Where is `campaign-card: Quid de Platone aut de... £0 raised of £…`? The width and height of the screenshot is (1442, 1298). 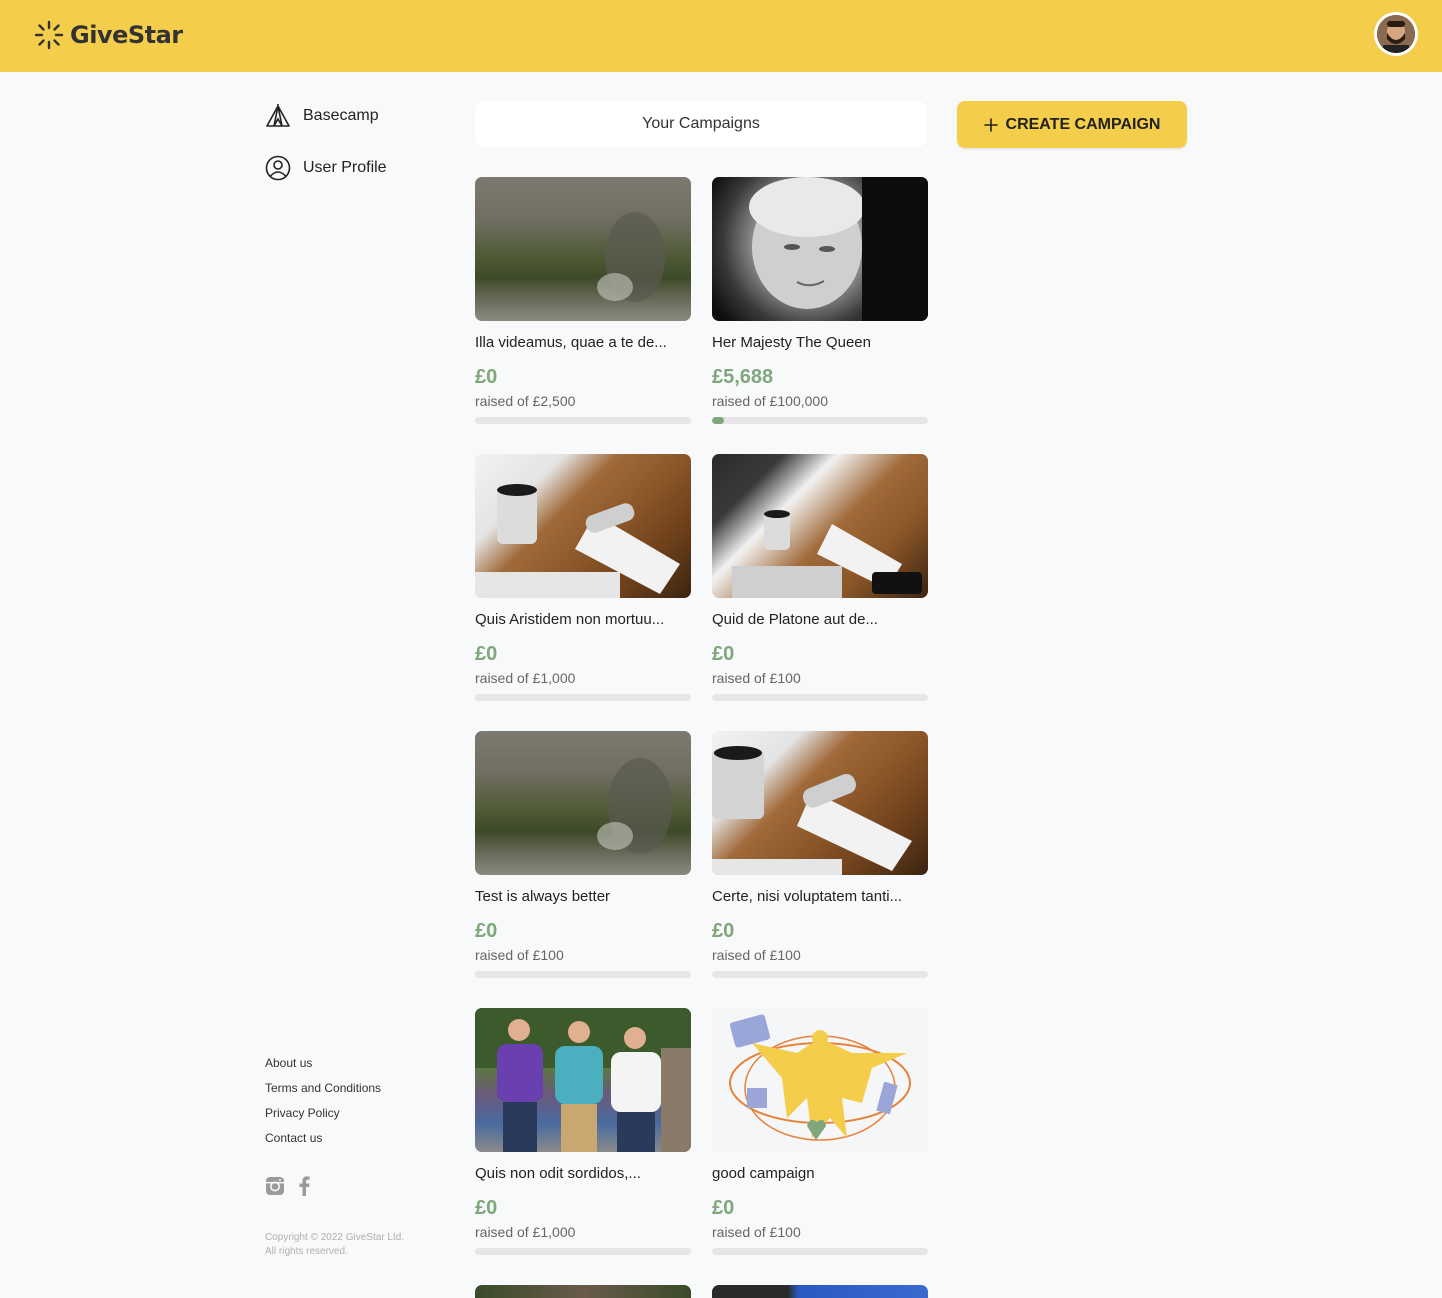
campaign-card: Quid de Platone aut de... £0 raised of £… is located at coordinates (820, 577).